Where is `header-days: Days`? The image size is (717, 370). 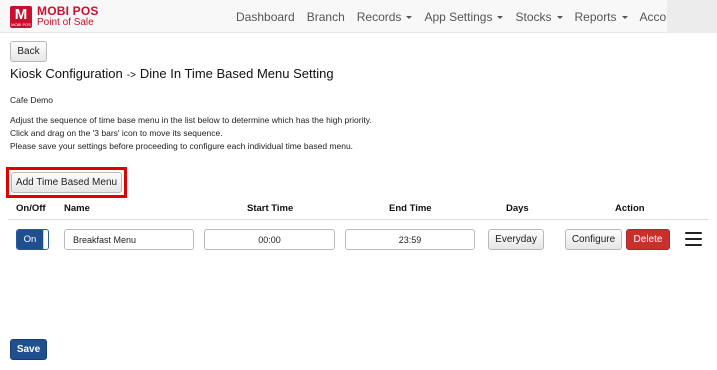 header-days: Days is located at coordinates (517, 208).